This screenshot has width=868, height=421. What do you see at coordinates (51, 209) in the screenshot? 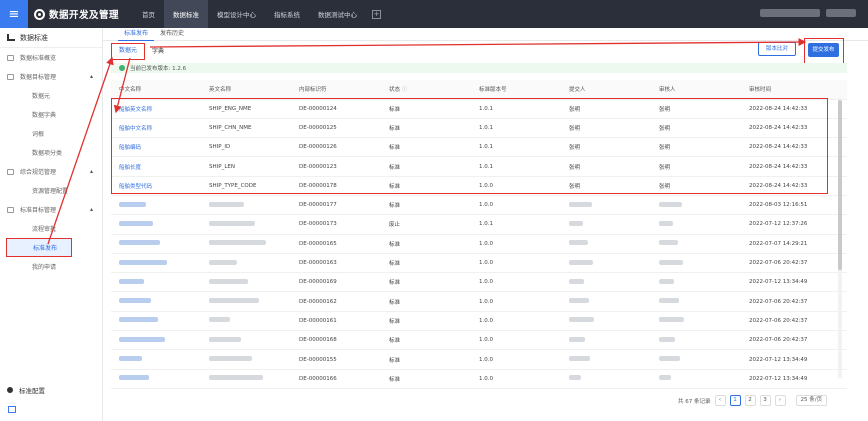
I see `sidebar-item-standard-target: 标准目标管理 ▴` at bounding box center [51, 209].